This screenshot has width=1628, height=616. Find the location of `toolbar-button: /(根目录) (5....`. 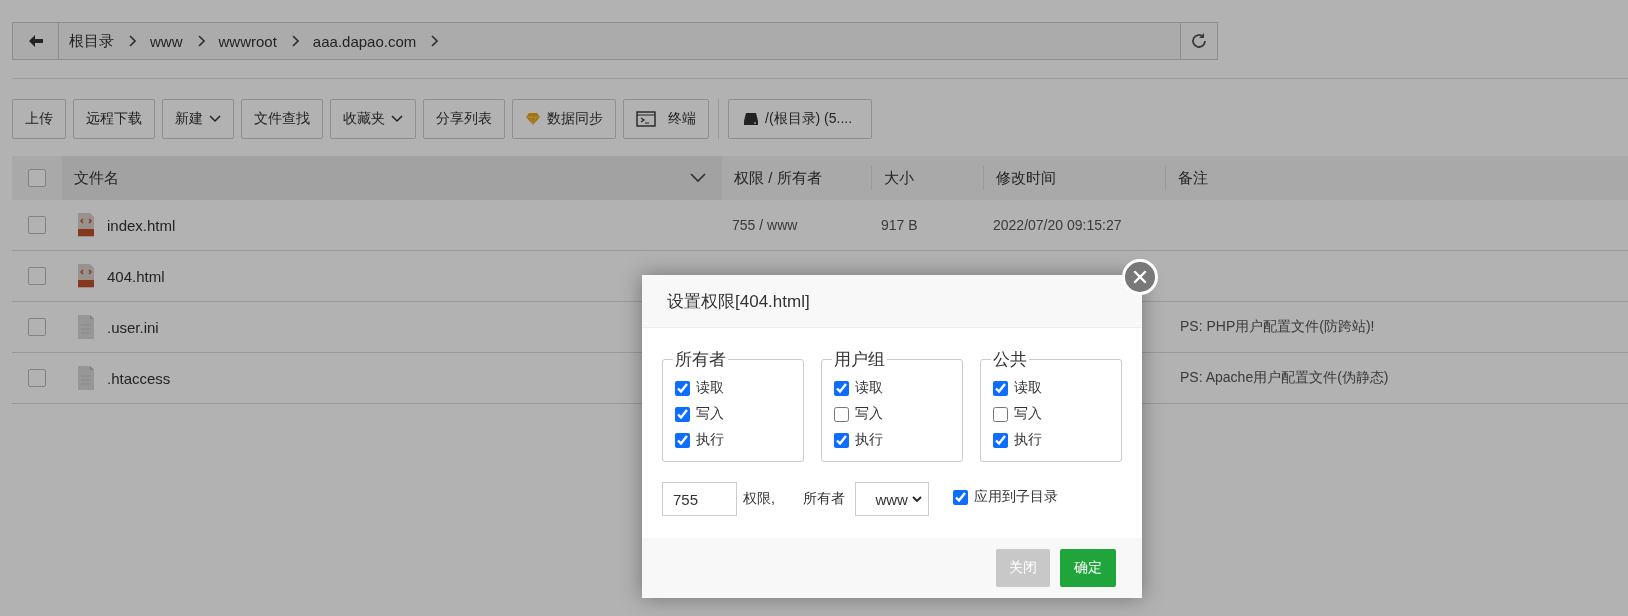

toolbar-button: /(根目录) (5.... is located at coordinates (800, 119).